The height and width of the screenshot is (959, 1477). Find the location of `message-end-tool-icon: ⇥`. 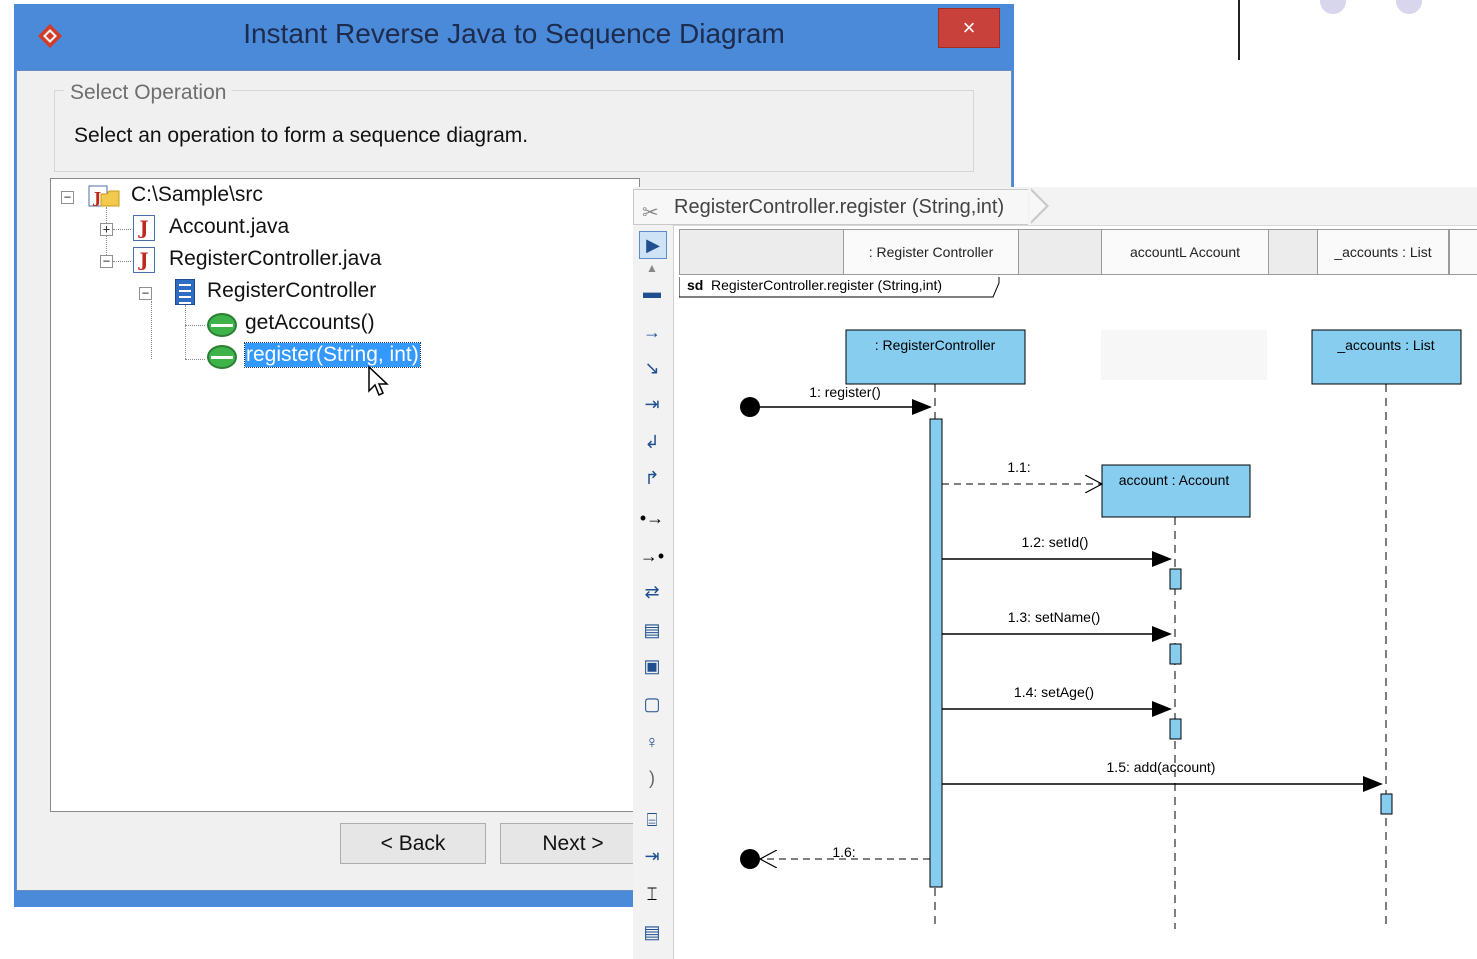

message-end-tool-icon: ⇥ is located at coordinates (652, 856).